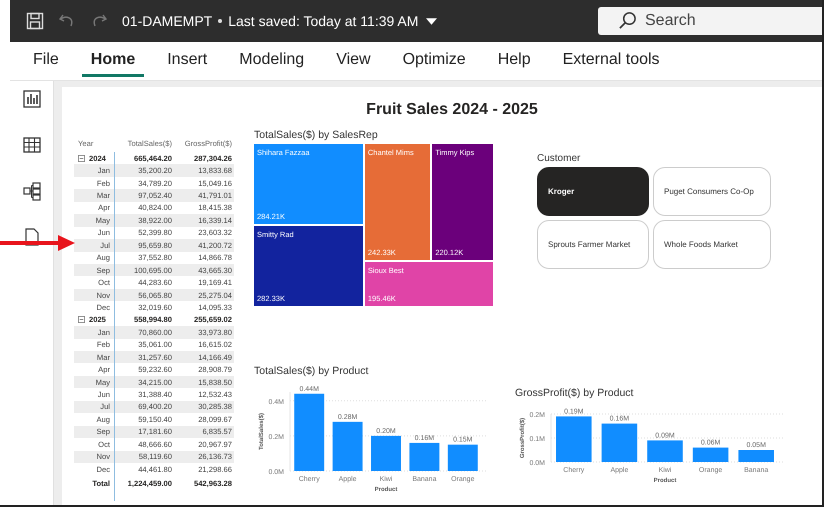 This screenshot has width=824, height=507. Describe the element at coordinates (452, 110) in the screenshot. I see `report-title: Fruit Sales 2024 - 2025` at that location.